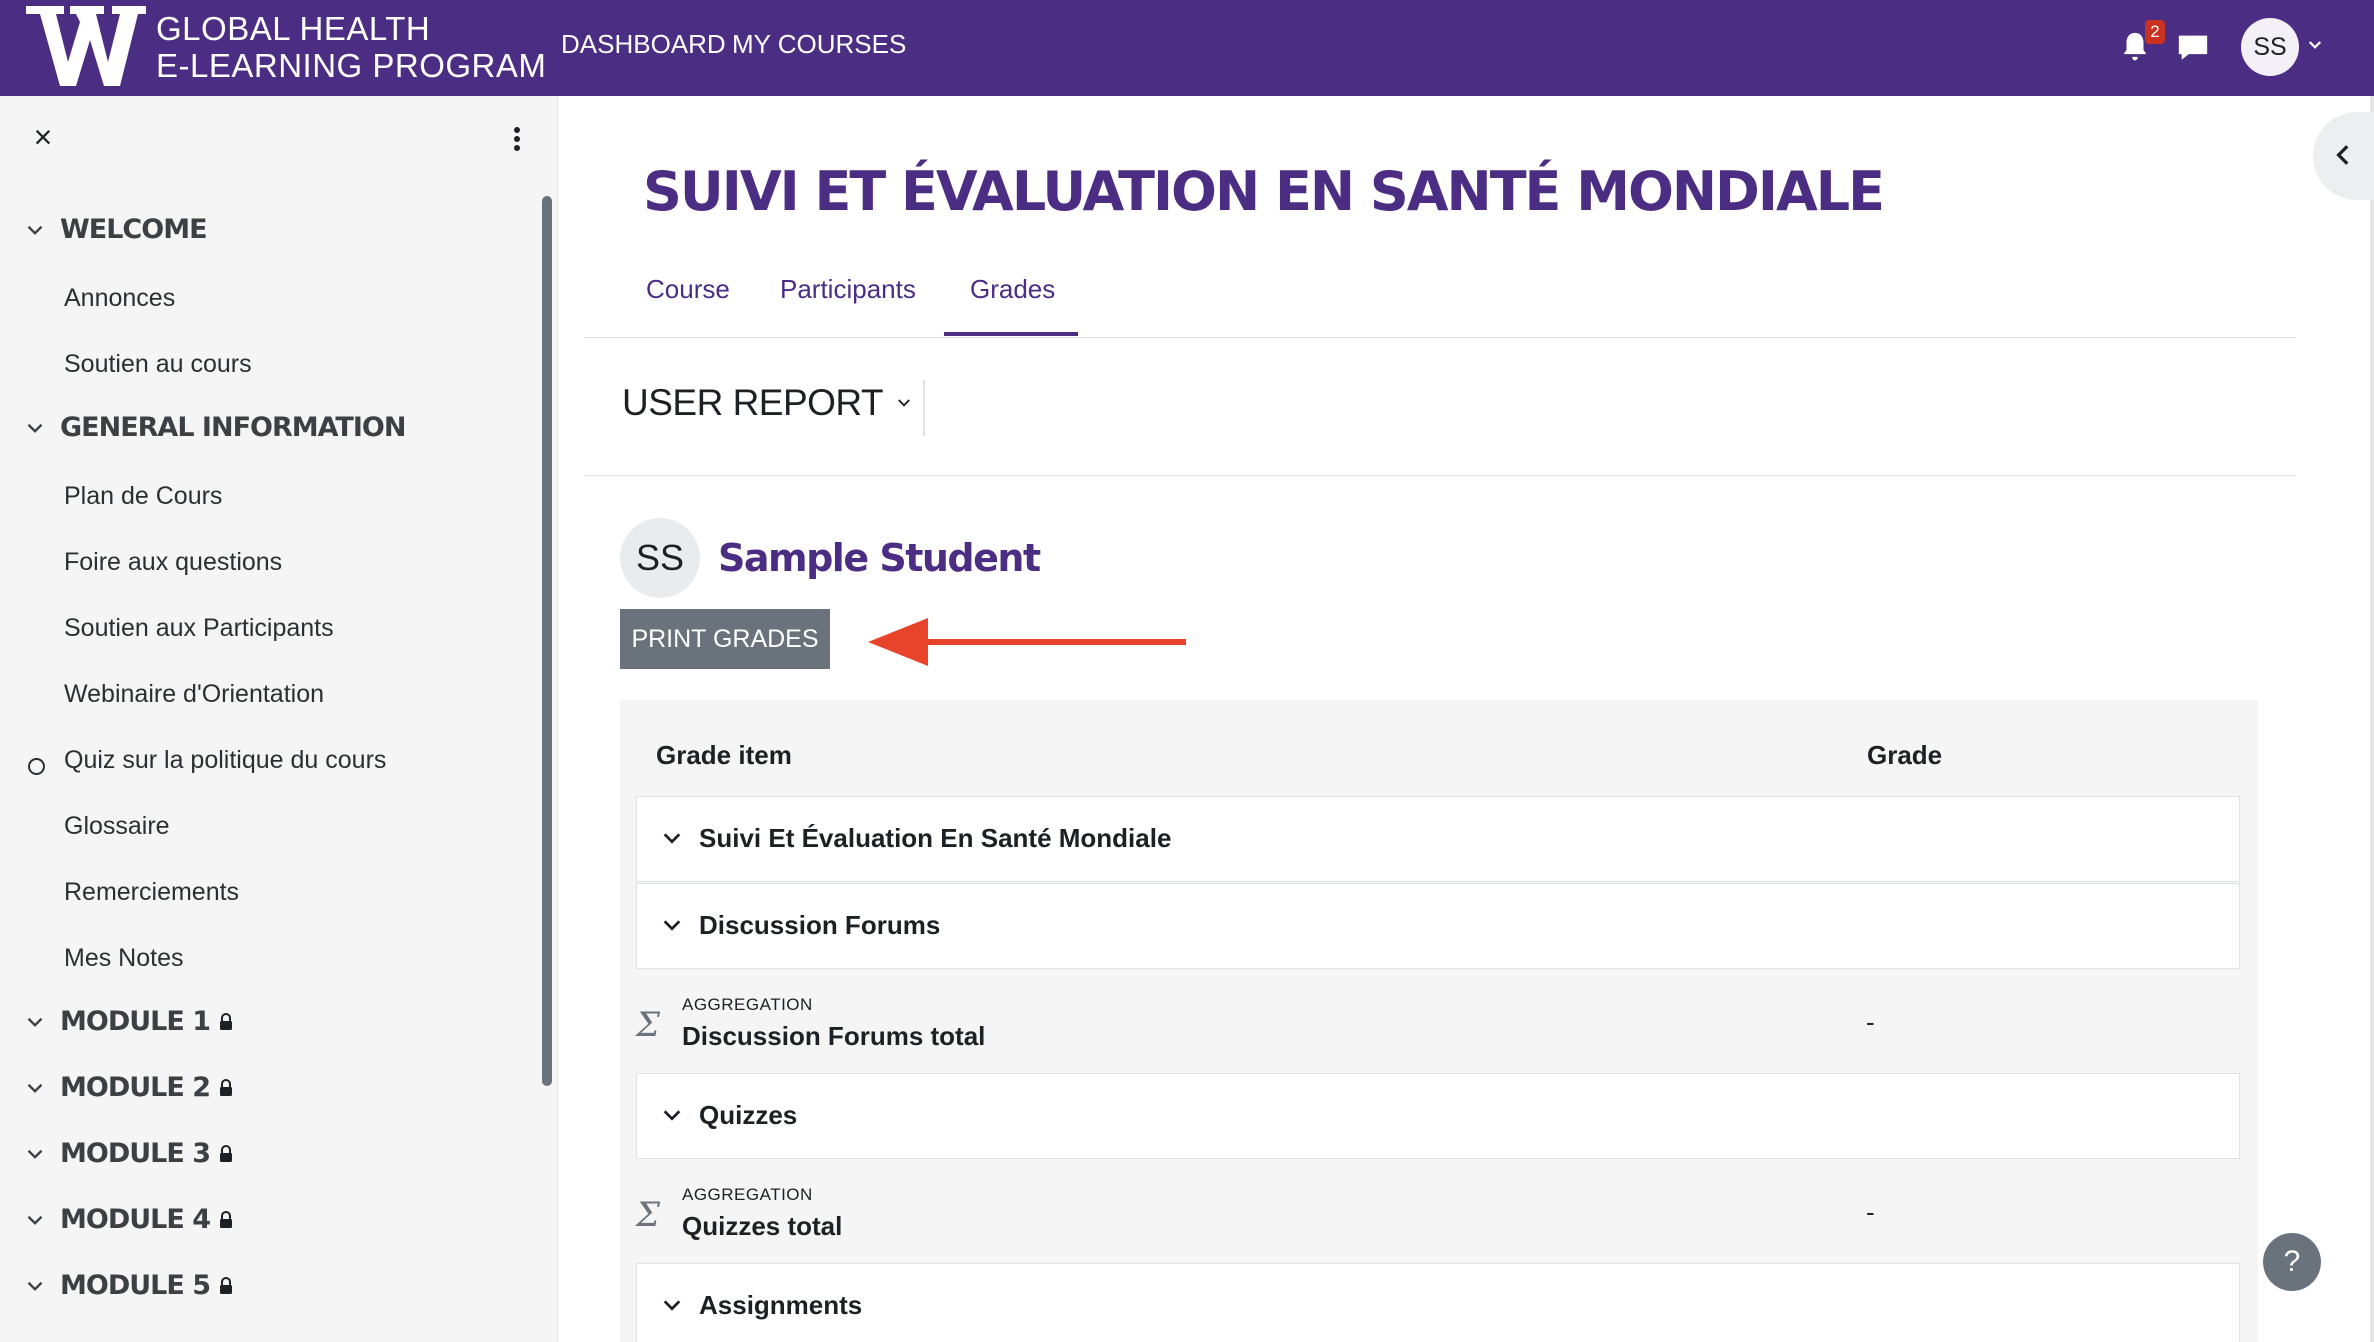  Describe the element at coordinates (1438, 1116) in the screenshot. I see `category-row: Quizzes` at that location.